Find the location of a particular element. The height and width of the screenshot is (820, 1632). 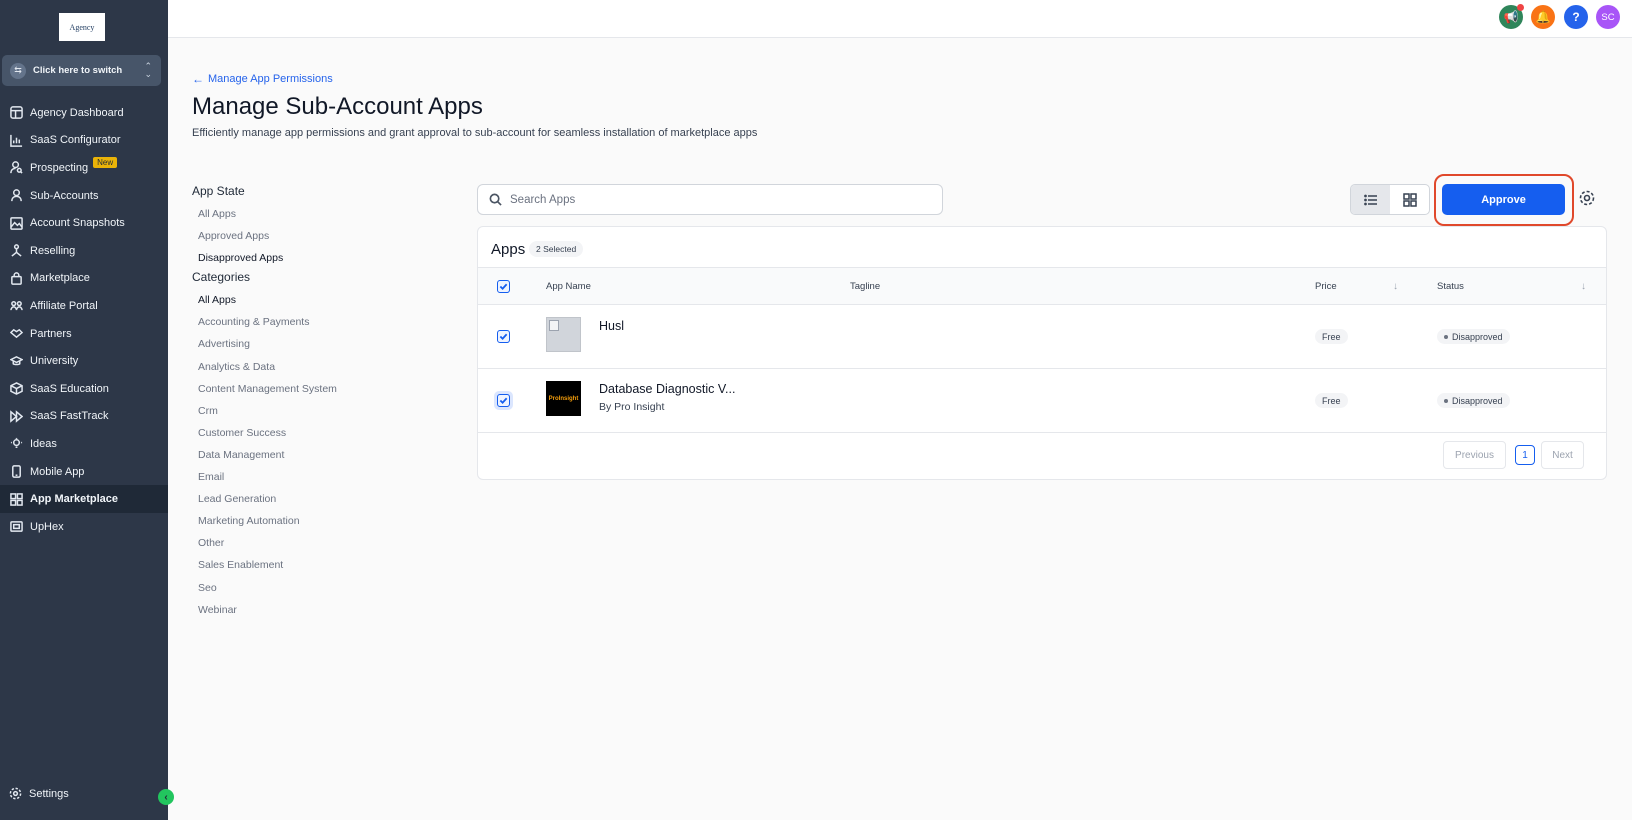

sidebar-item-saas-configurator: SaaS Configurator is located at coordinates (84, 141).